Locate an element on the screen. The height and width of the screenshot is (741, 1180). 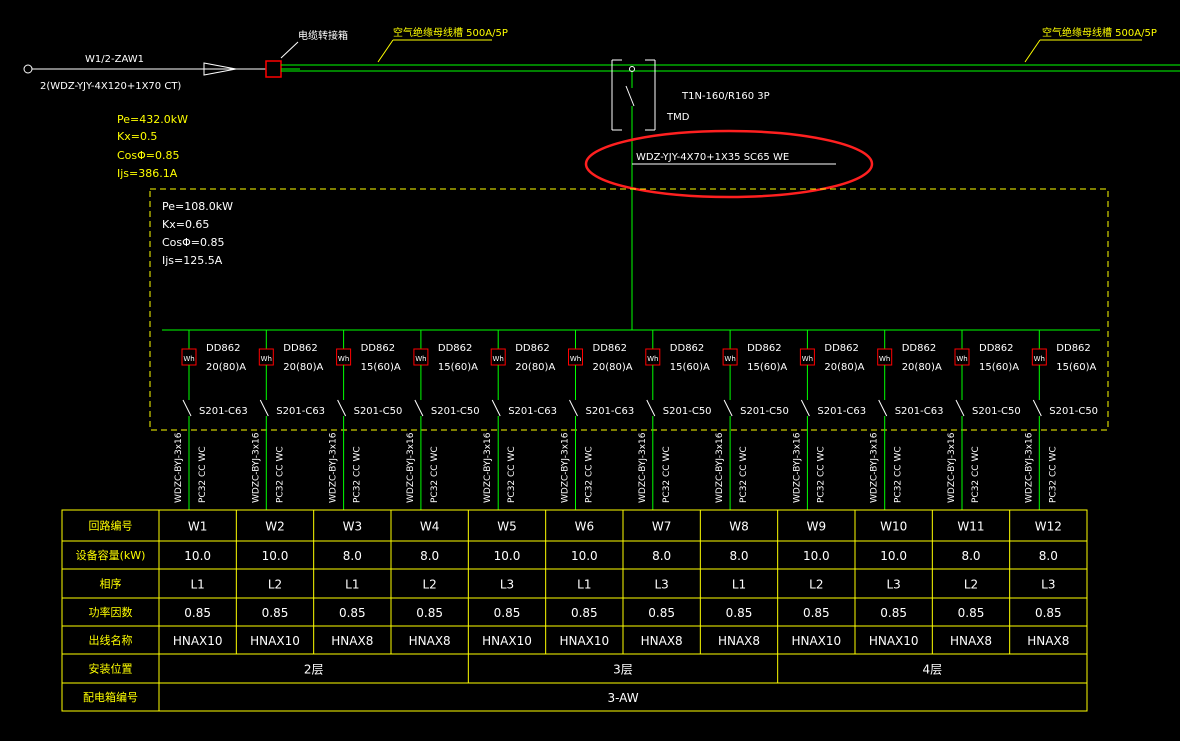
table-cell-id: W3 is located at coordinates (353, 527).